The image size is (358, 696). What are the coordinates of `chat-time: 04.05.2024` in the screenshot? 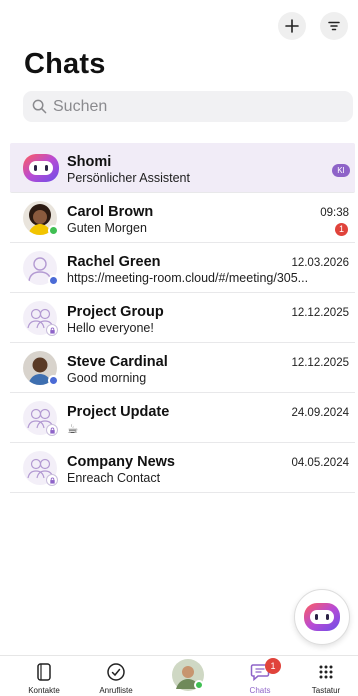 It's located at (320, 463).